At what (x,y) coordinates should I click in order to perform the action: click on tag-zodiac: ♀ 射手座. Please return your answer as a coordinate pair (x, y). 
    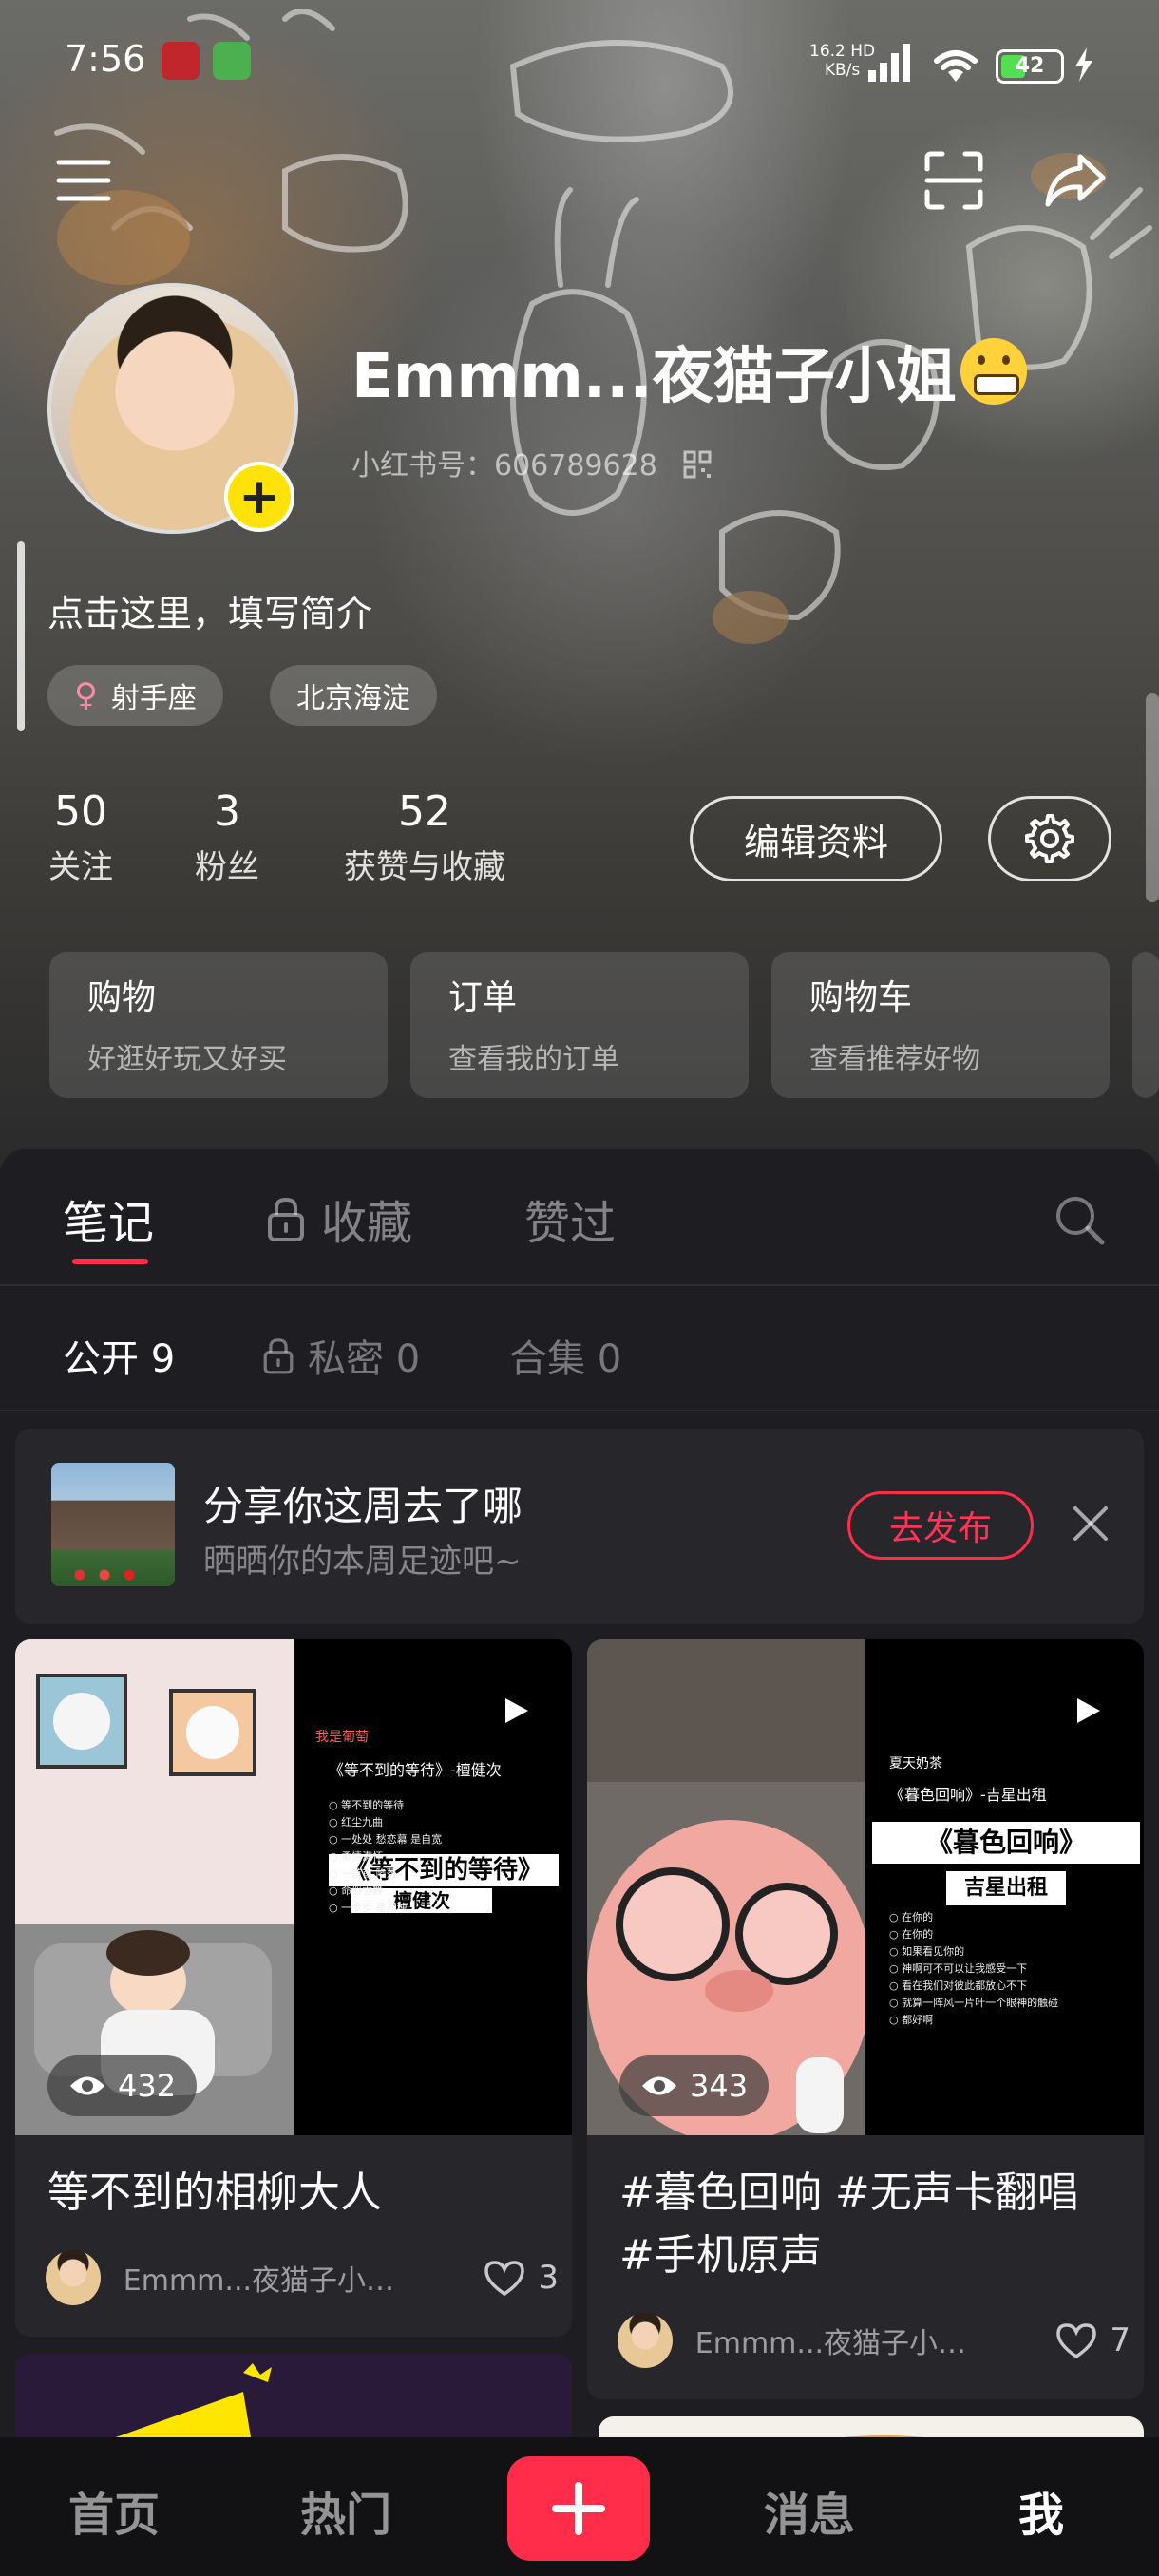
    Looking at the image, I should click on (135, 695).